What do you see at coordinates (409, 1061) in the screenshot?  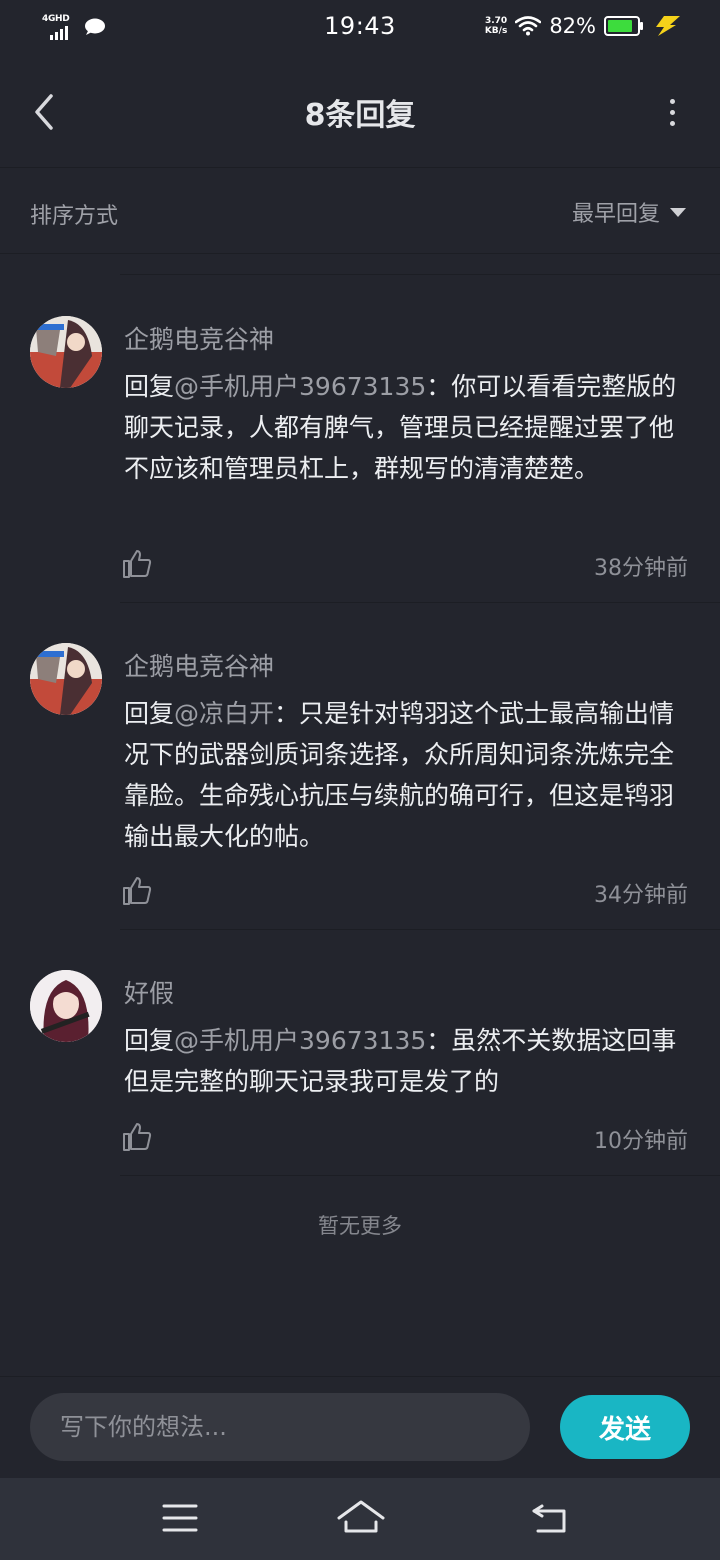 I see `comment-text: 回复@手机用户39673135：虽然不关数据这回事但是完整的聊天记录我可是发了的` at bounding box center [409, 1061].